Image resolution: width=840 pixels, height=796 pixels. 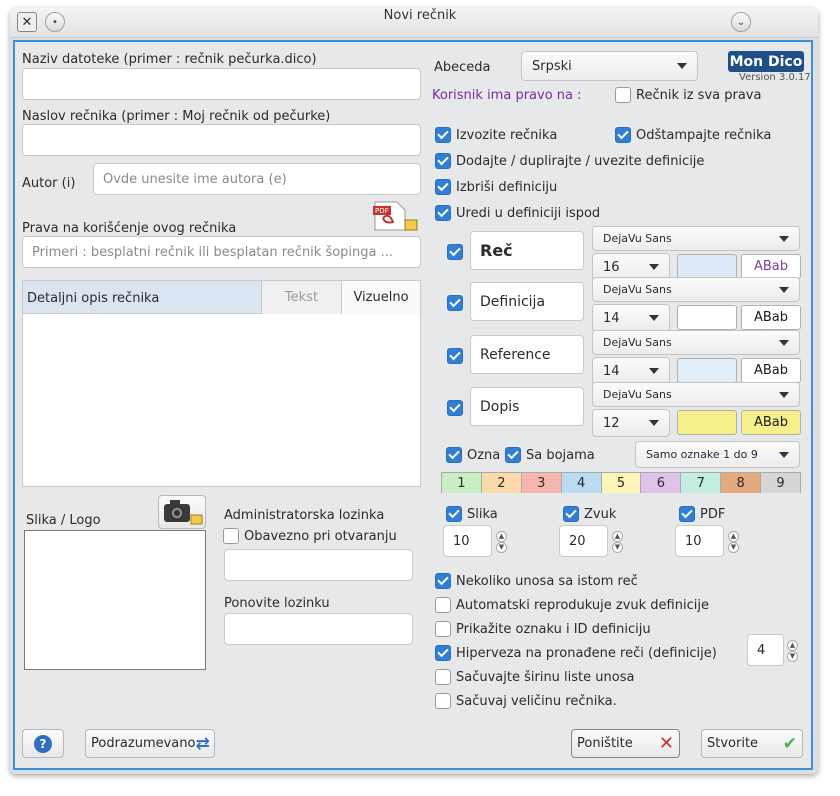 I want to click on zvuk-stepper: ▲ ▼, so click(x=617, y=542).